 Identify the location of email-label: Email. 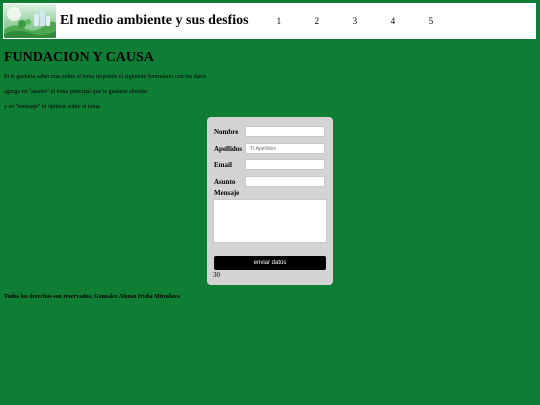
(223, 164).